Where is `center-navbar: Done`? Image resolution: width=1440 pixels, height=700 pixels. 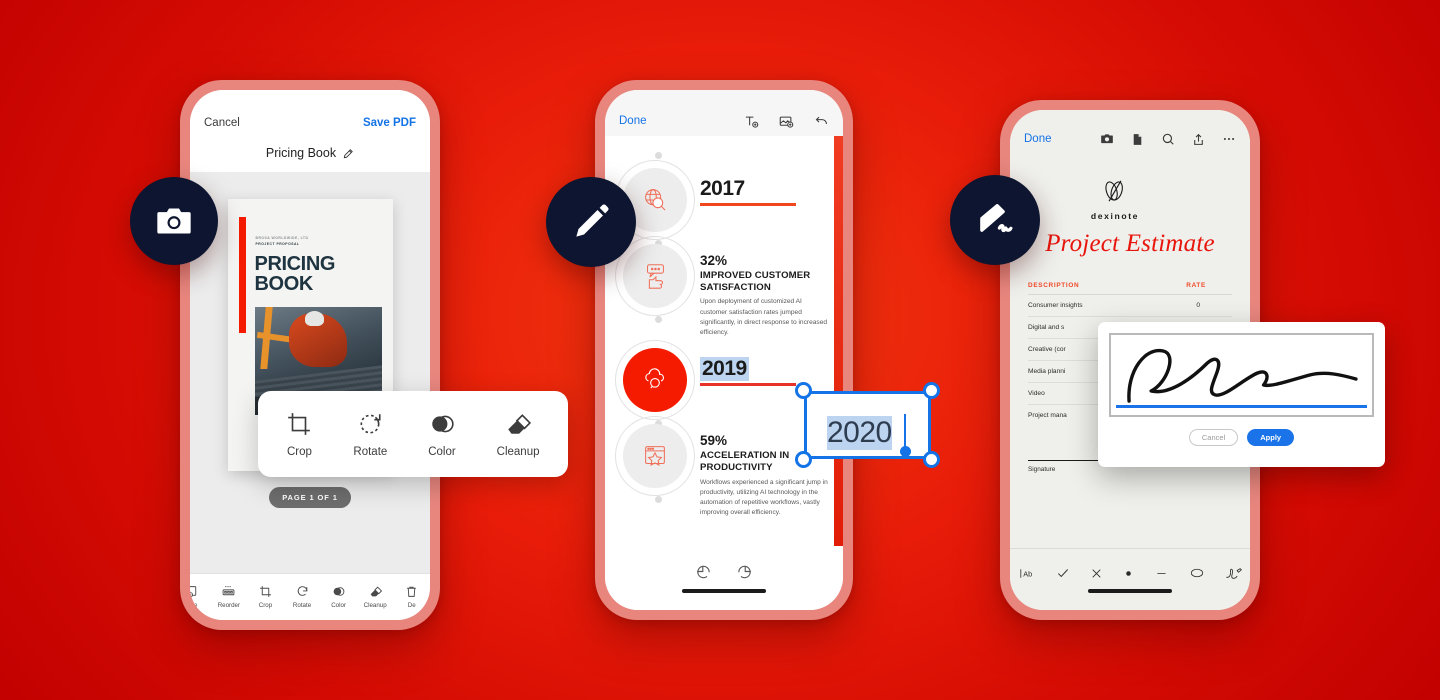 center-navbar: Done is located at coordinates (724, 113).